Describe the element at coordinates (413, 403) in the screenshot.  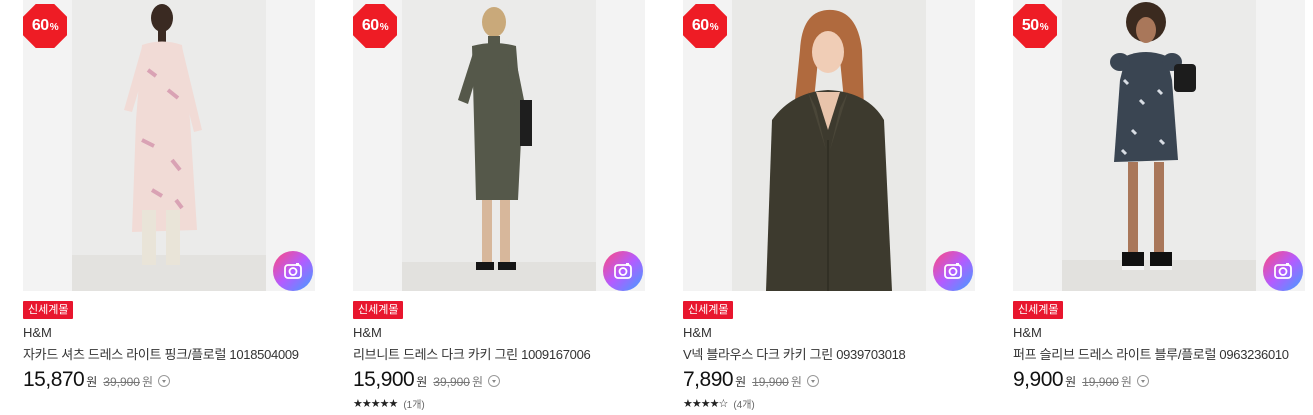
I see `review-count: (1개)` at that location.